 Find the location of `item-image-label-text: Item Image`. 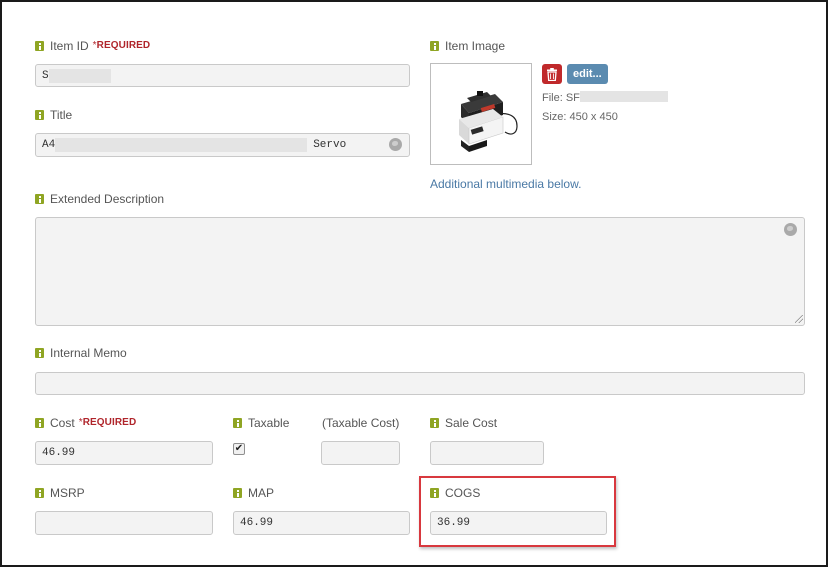

item-image-label-text: Item Image is located at coordinates (475, 46).